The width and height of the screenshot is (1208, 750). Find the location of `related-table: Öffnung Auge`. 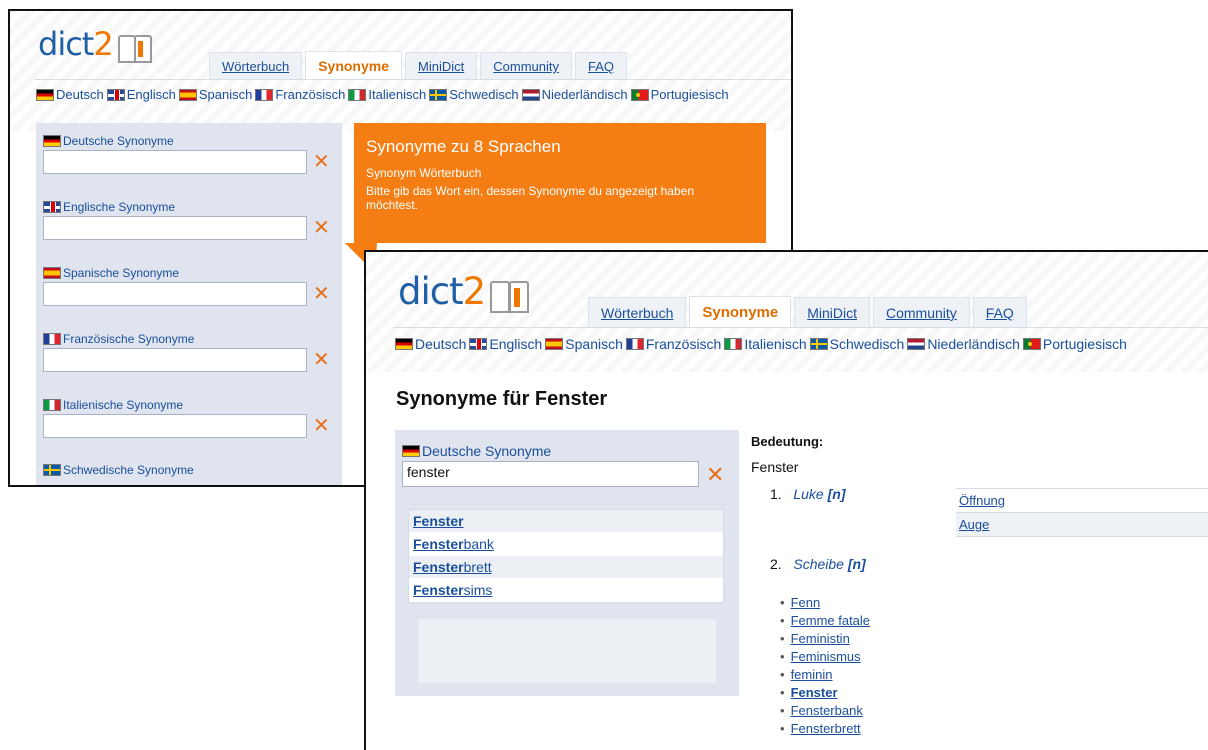

related-table: Öffnung Auge is located at coordinates (1082, 512).